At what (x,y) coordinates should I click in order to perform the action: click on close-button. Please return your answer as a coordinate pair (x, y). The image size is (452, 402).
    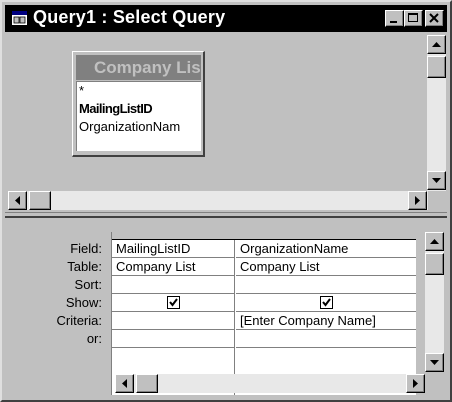
    Looking at the image, I should click on (434, 18).